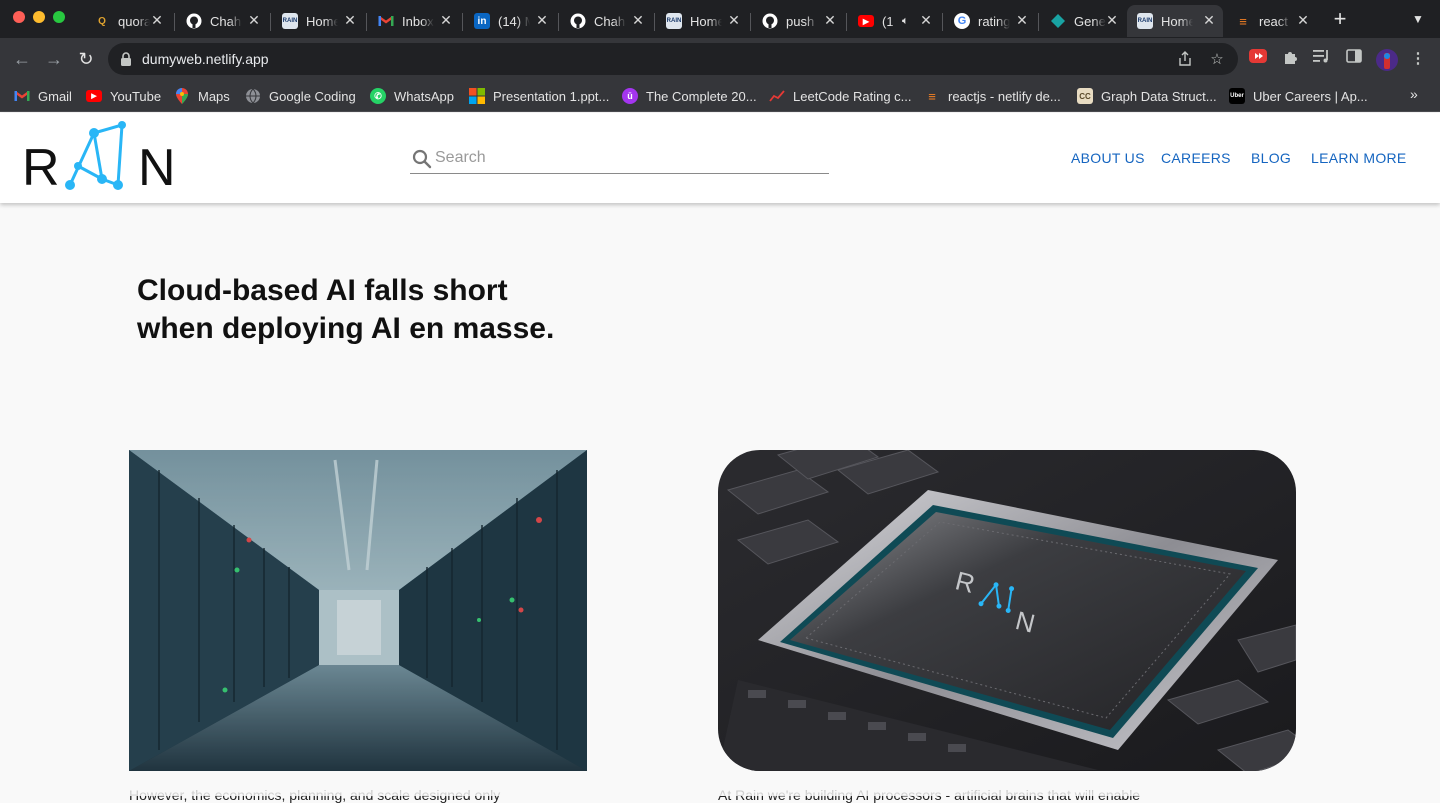 This screenshot has width=1440, height=803. Describe the element at coordinates (1185, 60) in the screenshot. I see `share-icon` at that location.